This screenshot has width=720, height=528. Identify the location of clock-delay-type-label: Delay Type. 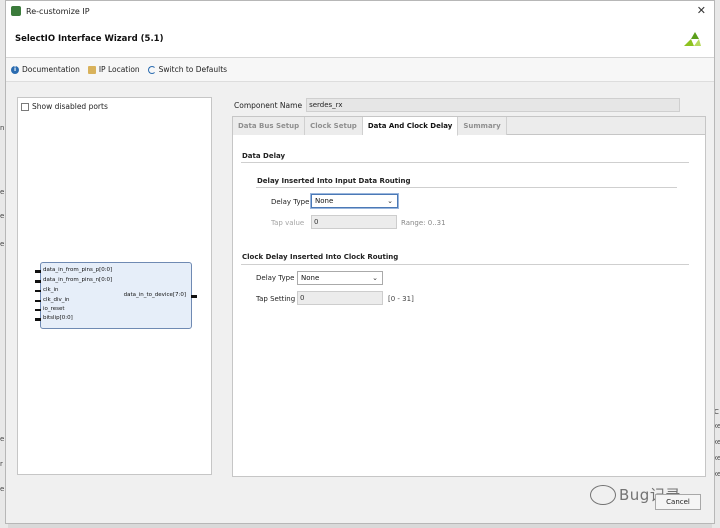
(275, 278).